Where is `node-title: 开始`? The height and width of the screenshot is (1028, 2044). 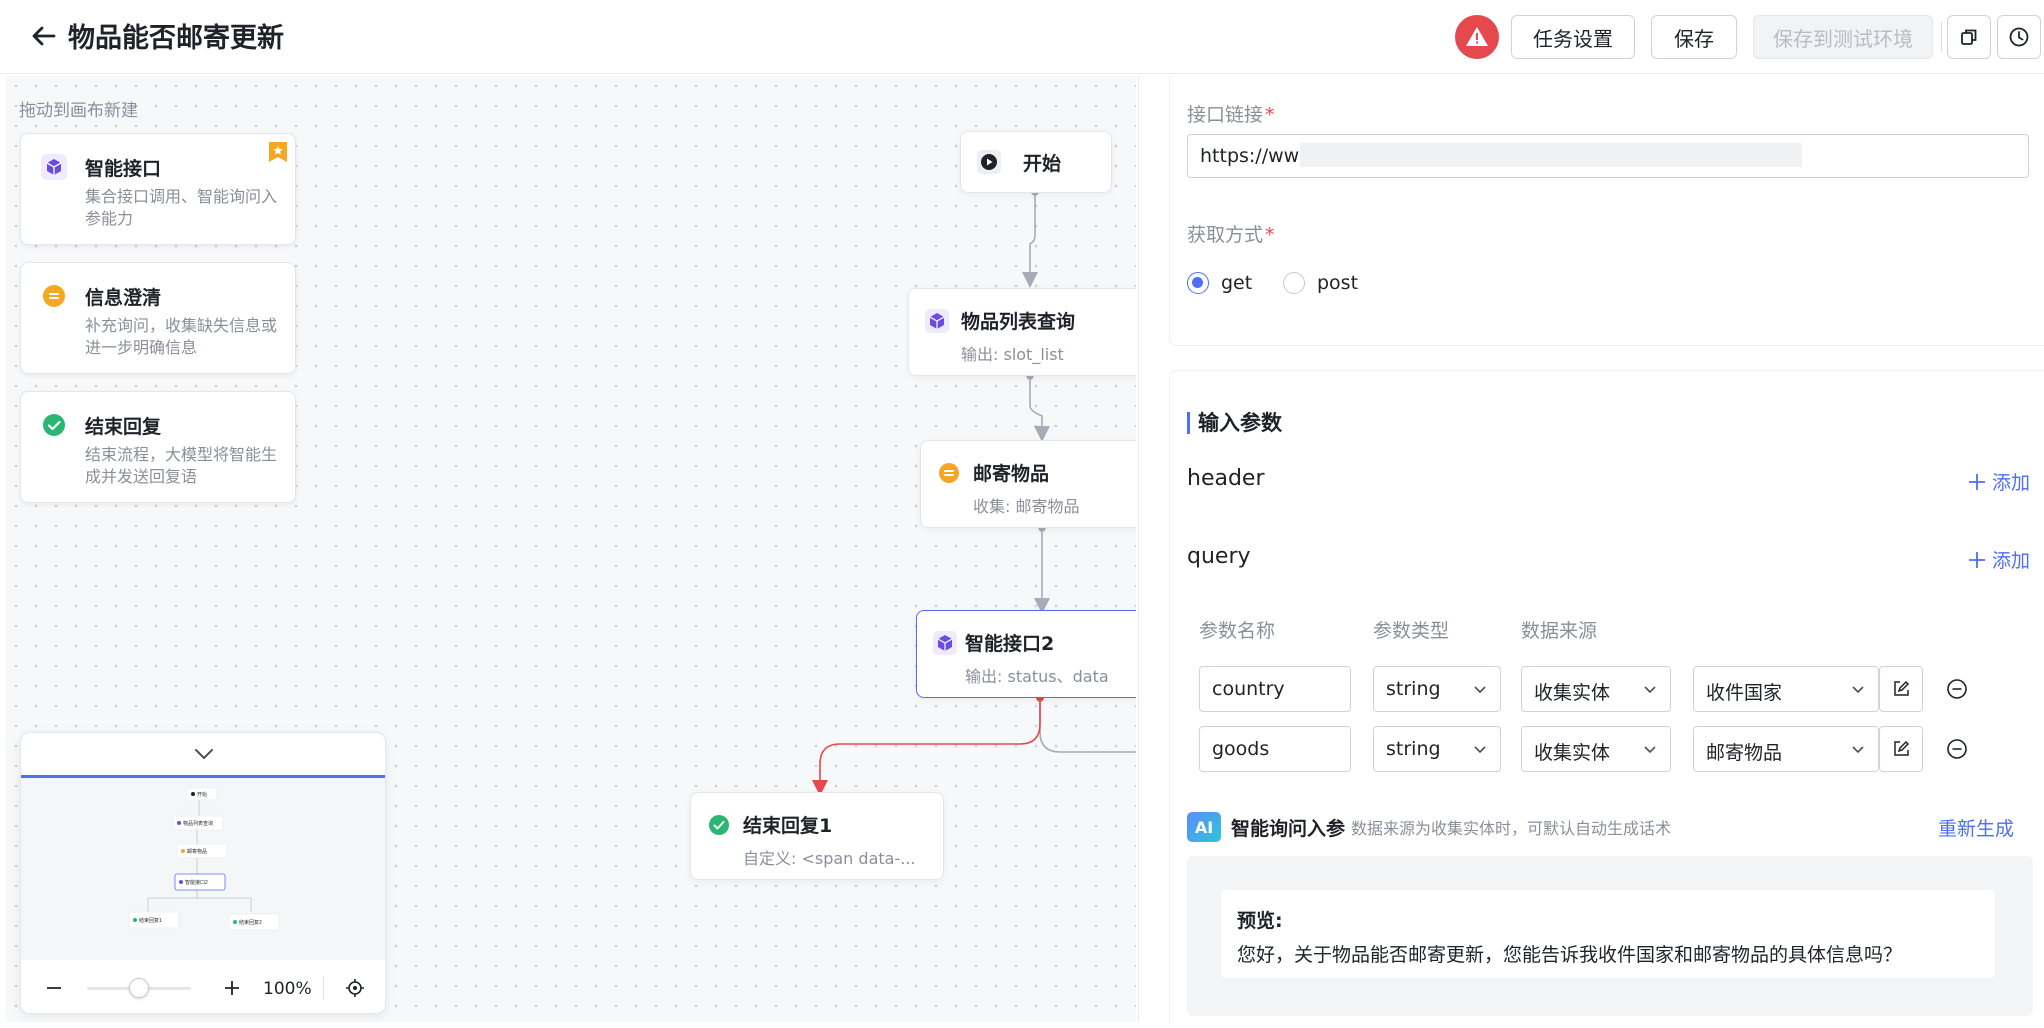 node-title: 开始 is located at coordinates (1042, 164).